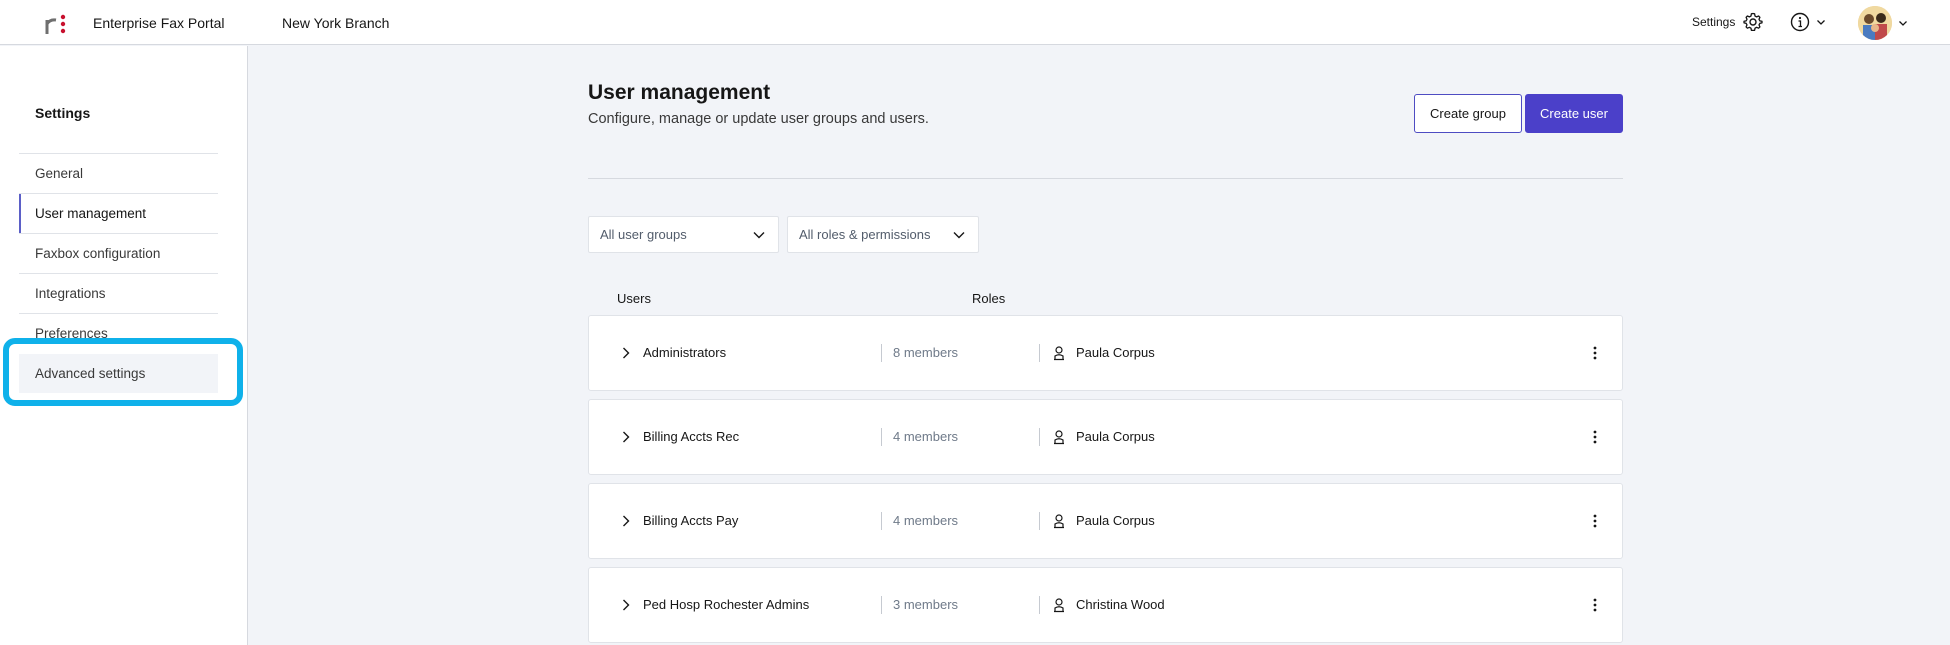 The height and width of the screenshot is (645, 1950). Describe the element at coordinates (691, 520) in the screenshot. I see `group-name: Billing Accts Pay` at that location.